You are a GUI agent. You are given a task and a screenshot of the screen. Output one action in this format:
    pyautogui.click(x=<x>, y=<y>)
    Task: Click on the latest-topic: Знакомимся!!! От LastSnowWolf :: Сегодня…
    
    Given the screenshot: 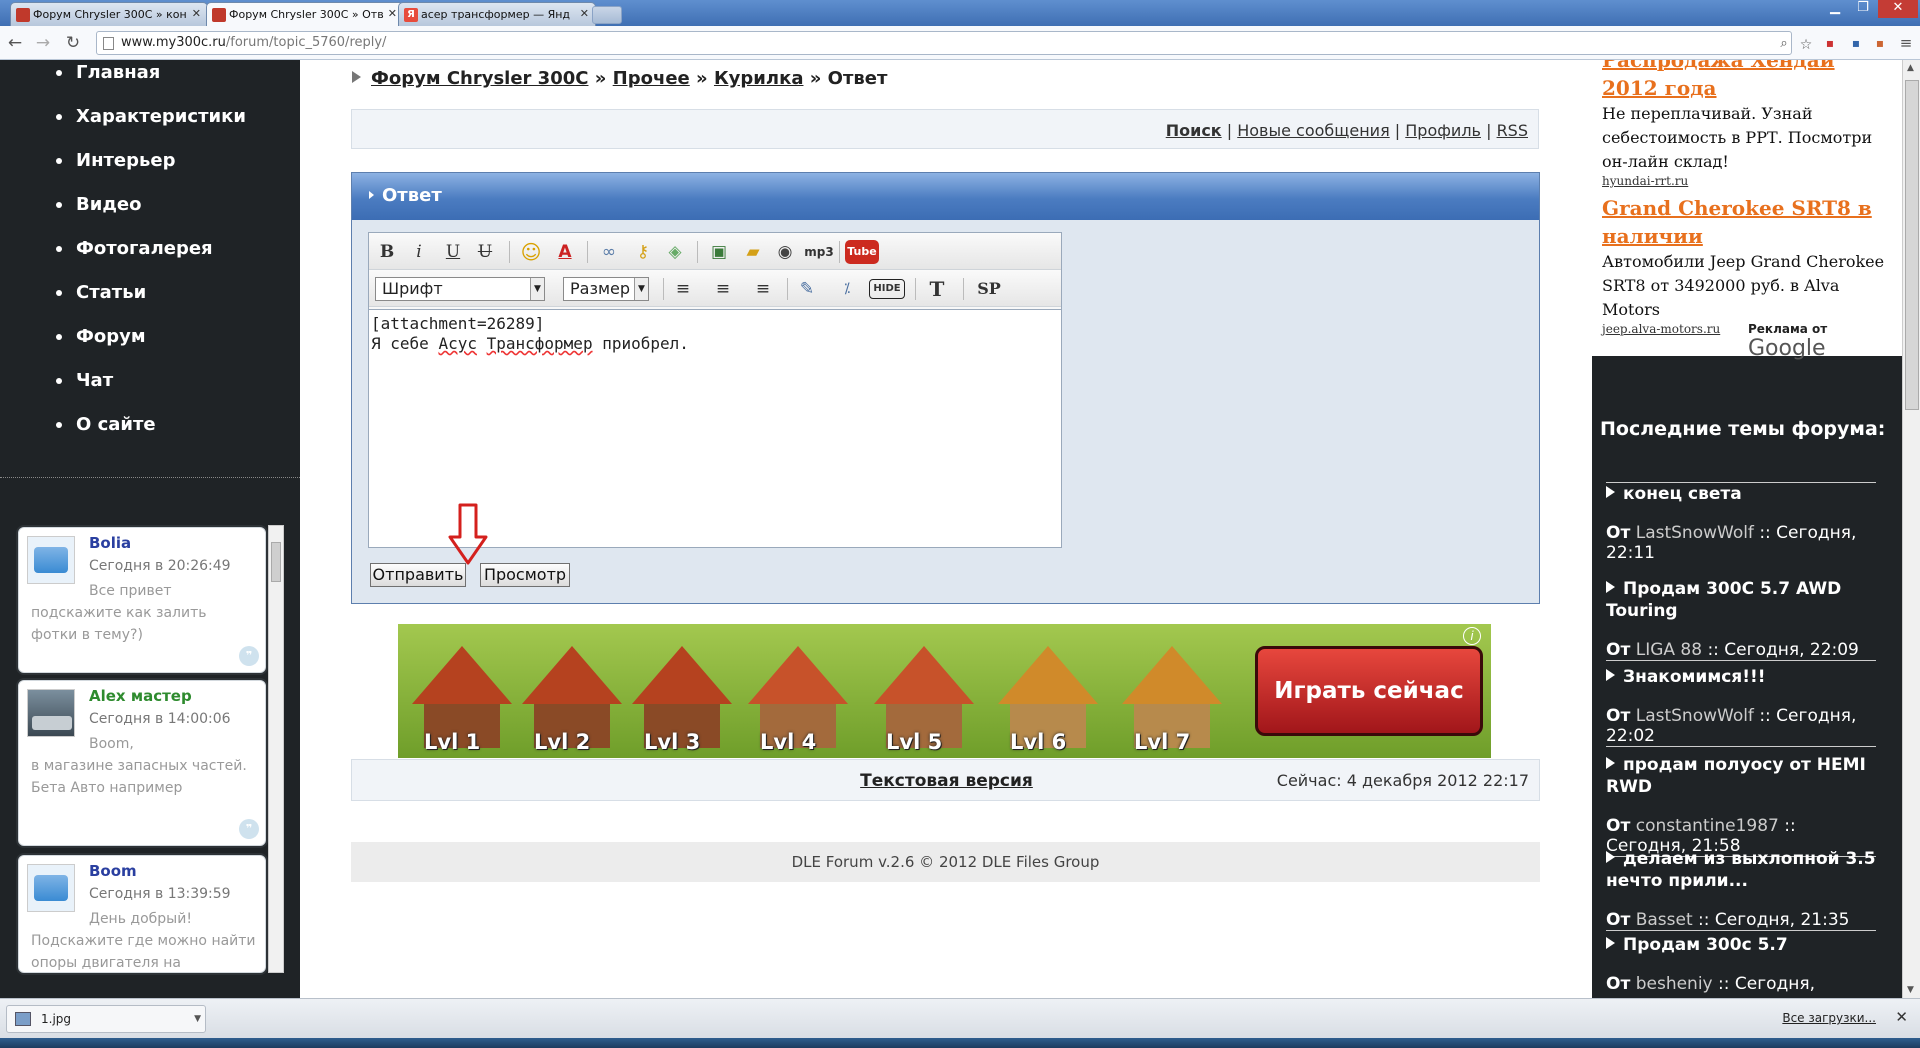 What is the action you would take?
    pyautogui.click(x=1741, y=706)
    